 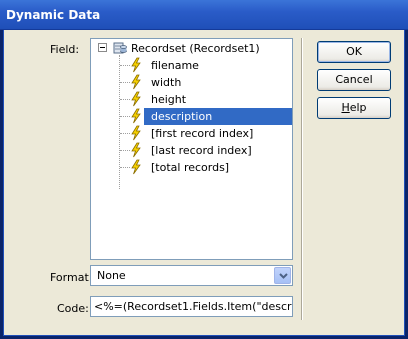 What do you see at coordinates (120, 48) in the screenshot?
I see `database-icon` at bounding box center [120, 48].